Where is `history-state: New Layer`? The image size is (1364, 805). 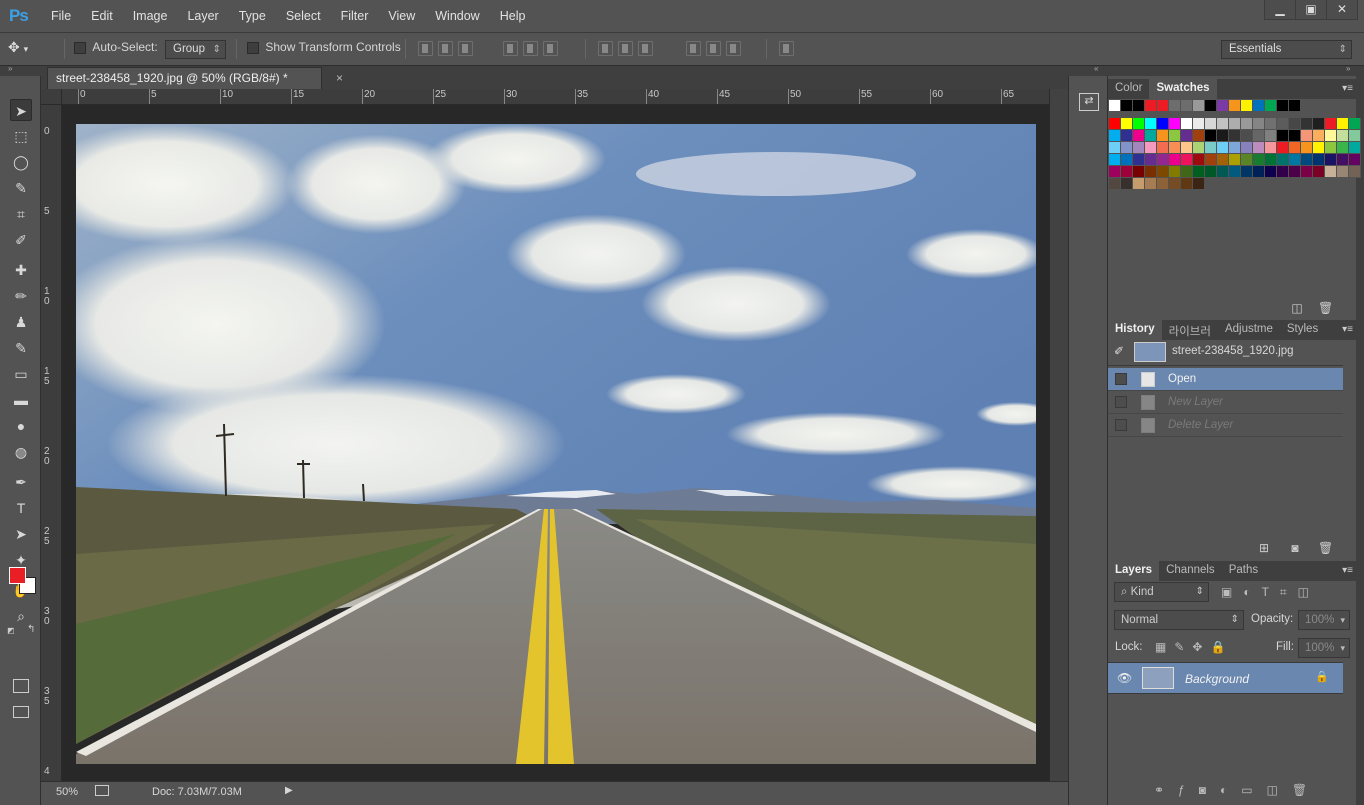
history-state: New Layer is located at coordinates (1225, 402).